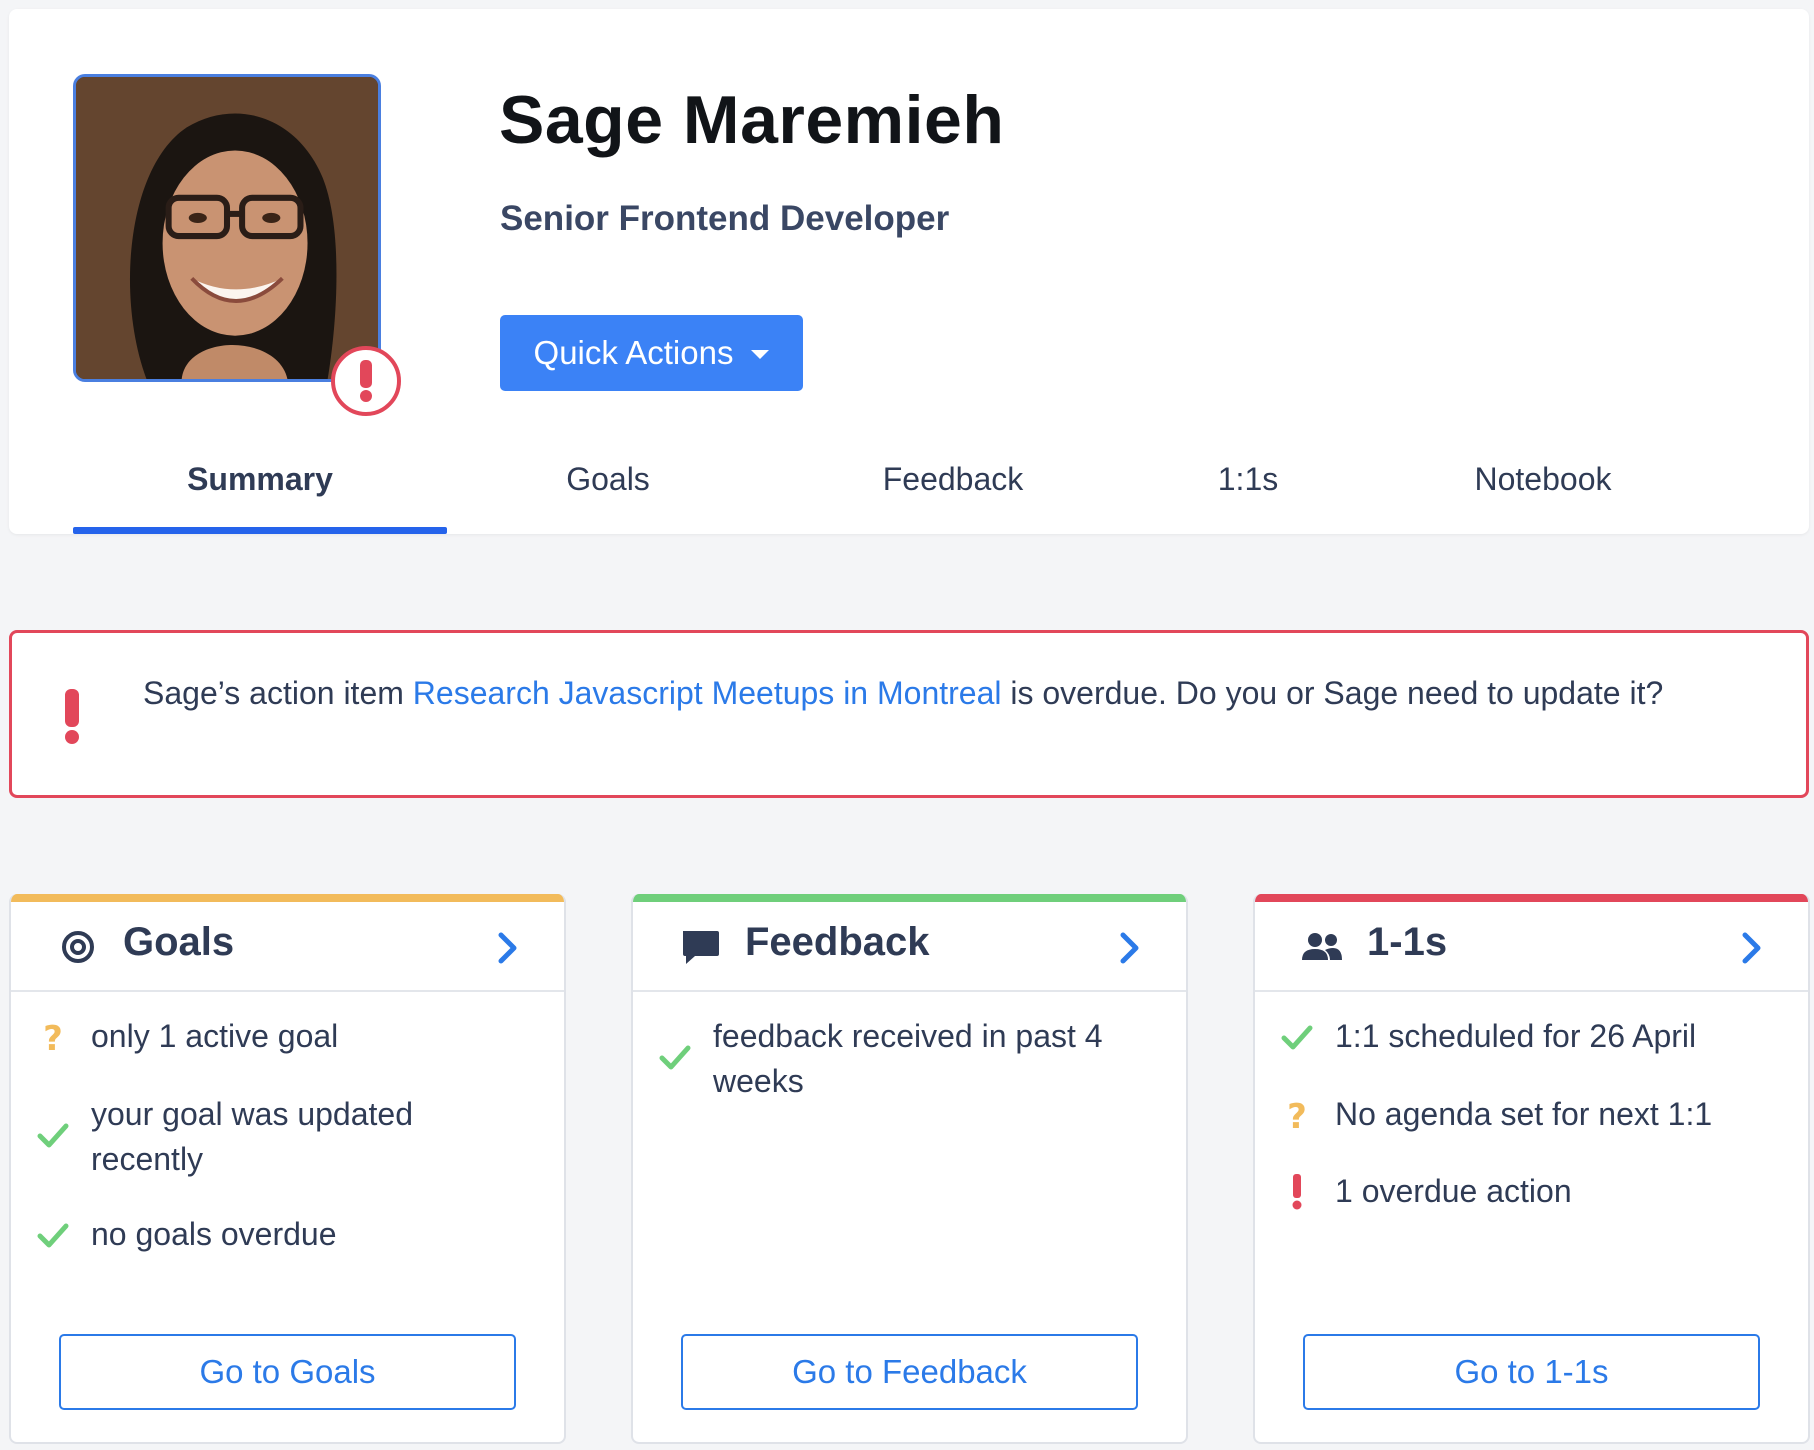 The height and width of the screenshot is (1450, 1814). I want to click on tab-1-1s: 1:1s, so click(1248, 486).